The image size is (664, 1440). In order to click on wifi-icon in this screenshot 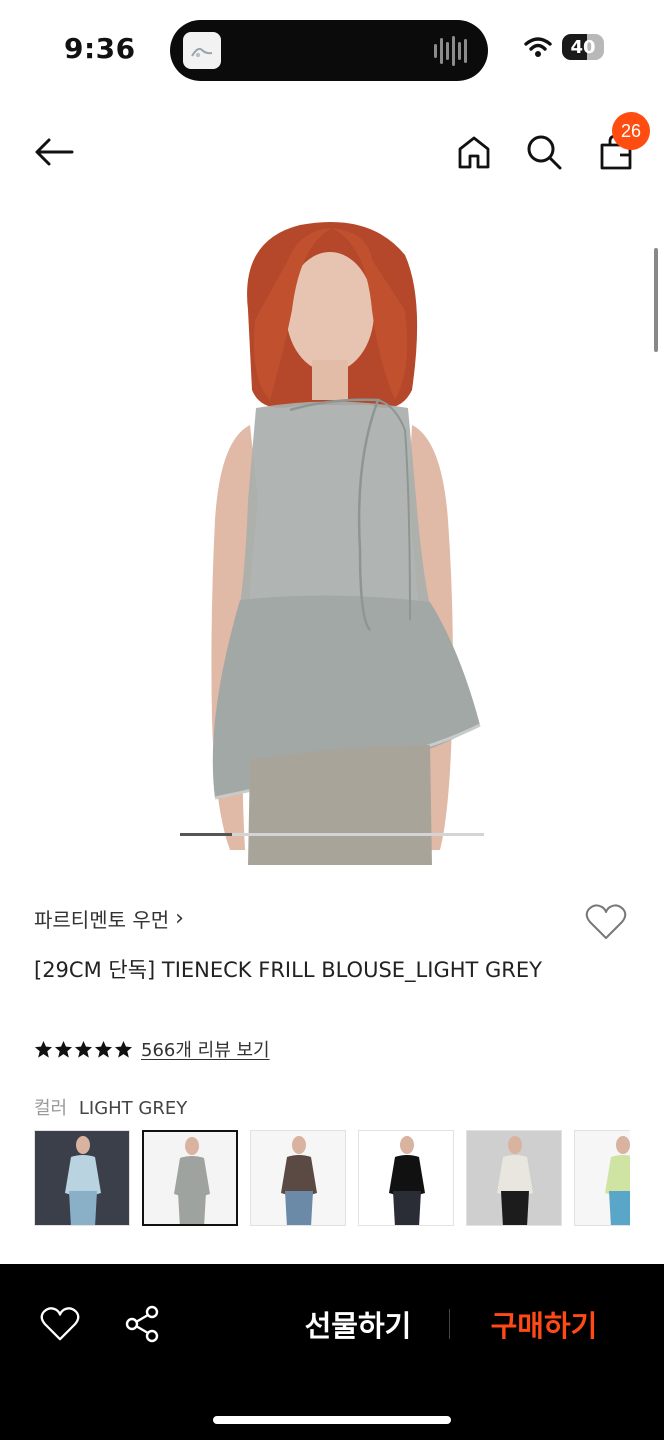, I will do `click(538, 47)`.